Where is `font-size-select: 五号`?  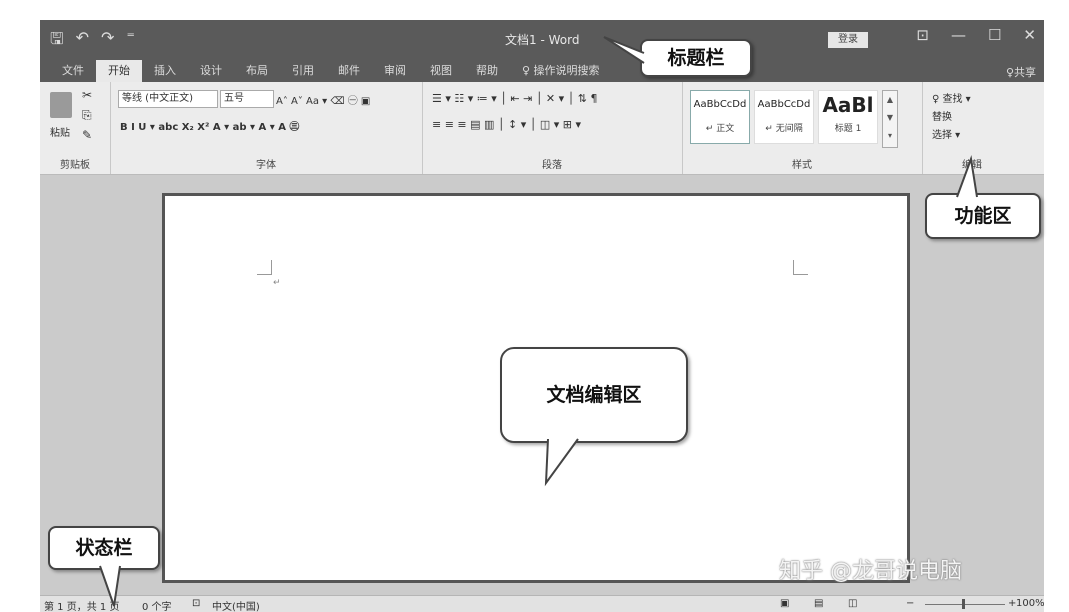
font-size-select: 五号 is located at coordinates (247, 99).